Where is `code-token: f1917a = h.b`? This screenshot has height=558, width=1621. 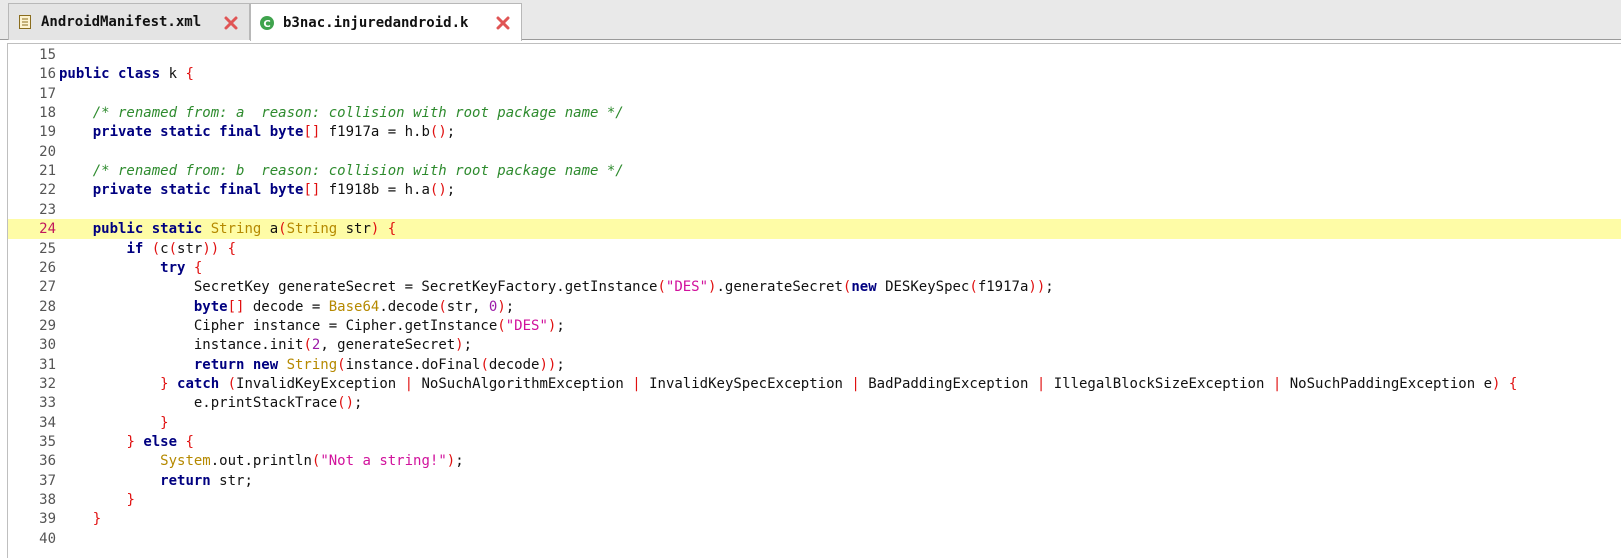
code-token: f1917a = h.b is located at coordinates (375, 132).